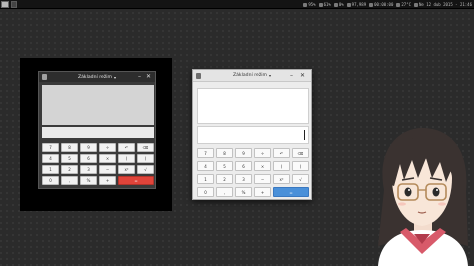  I want to click on cpu-icon, so click(335, 4).